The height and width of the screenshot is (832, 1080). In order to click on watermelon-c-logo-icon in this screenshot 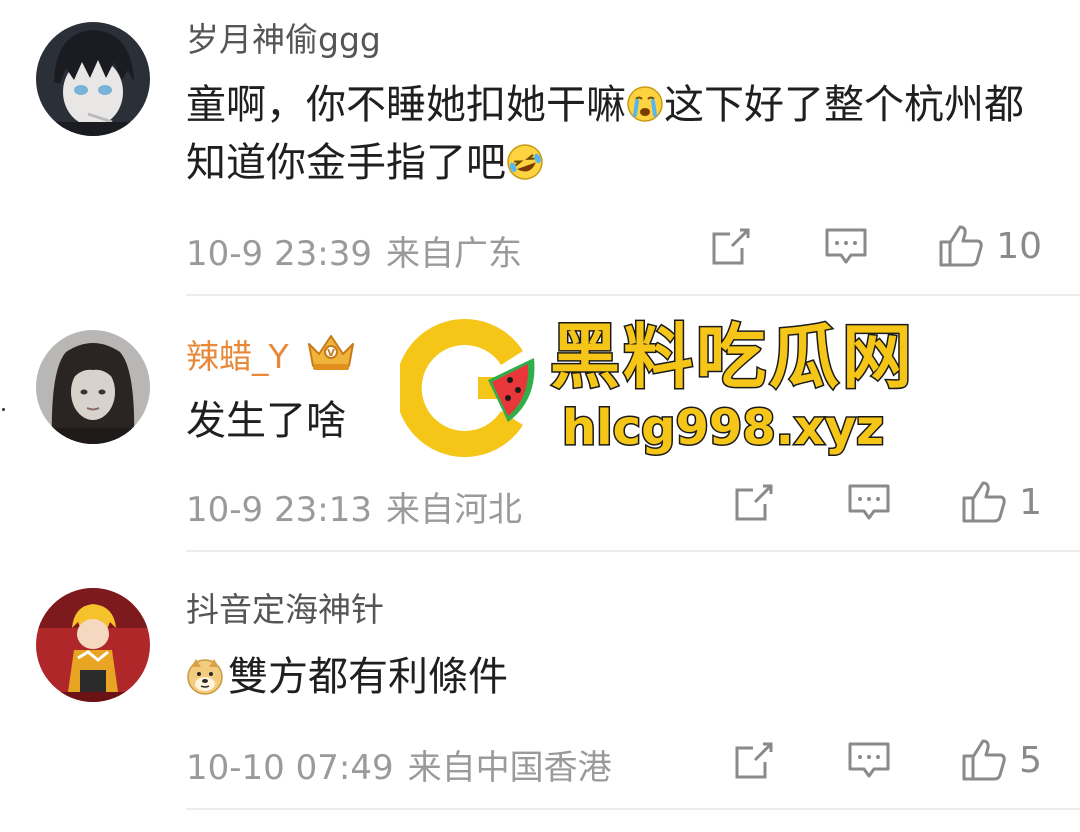, I will do `click(467, 390)`.